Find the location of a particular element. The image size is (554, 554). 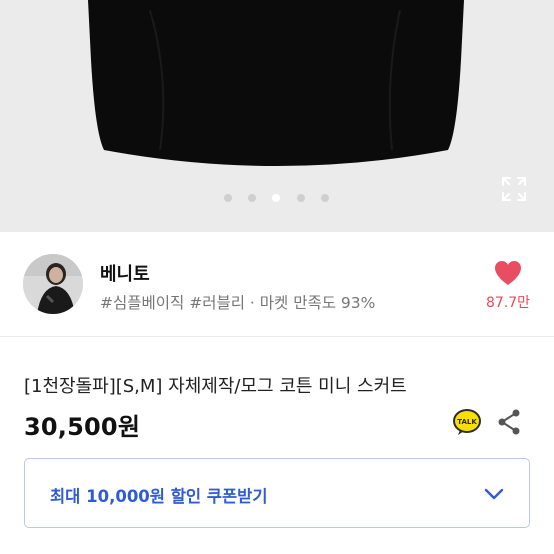

talk-label: TALK is located at coordinates (467, 422).